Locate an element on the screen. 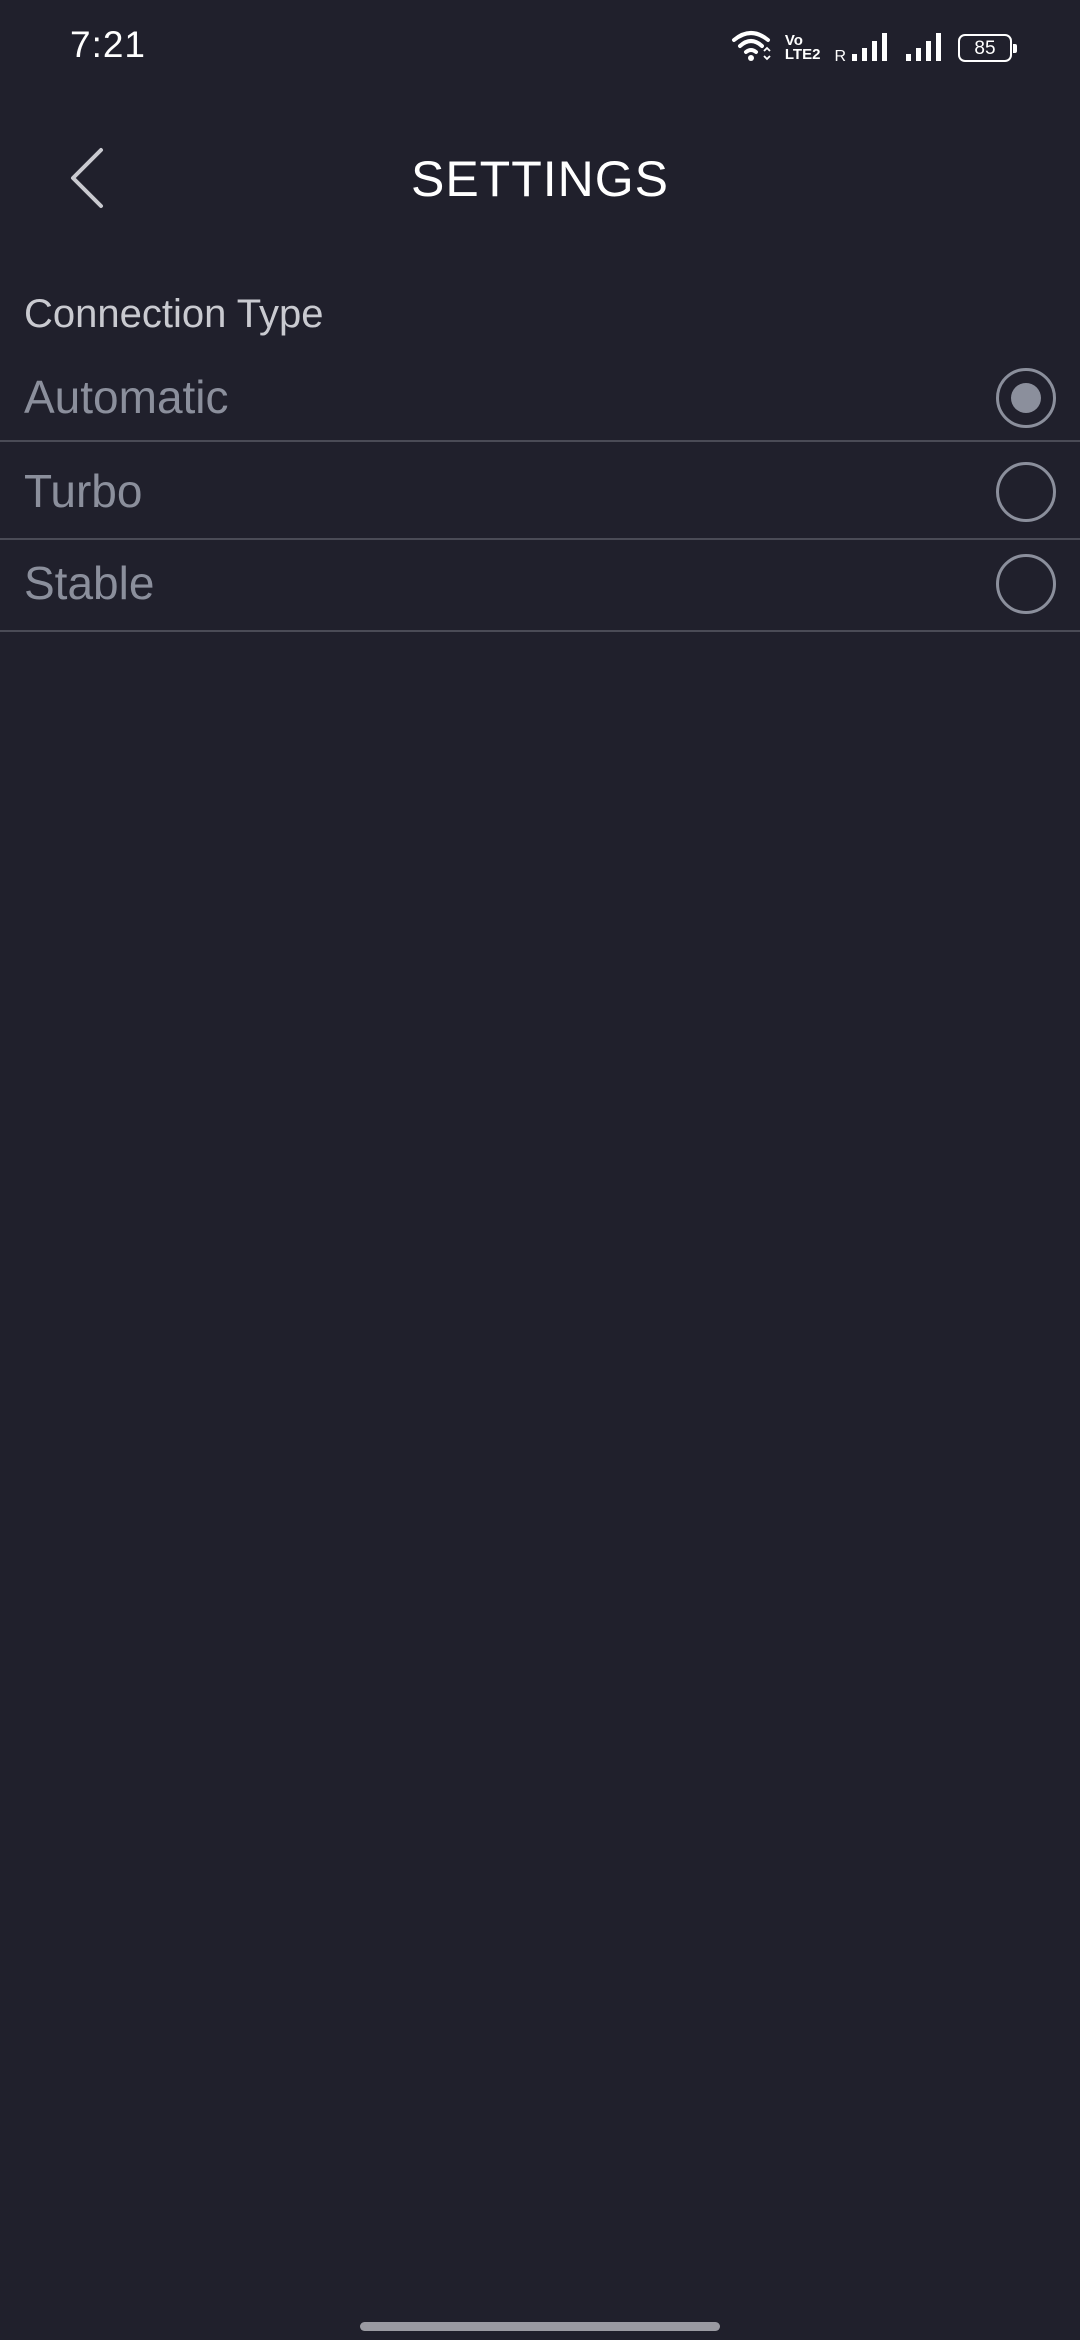 The image size is (1080, 2340). lte-label: LTE2 is located at coordinates (802, 54).